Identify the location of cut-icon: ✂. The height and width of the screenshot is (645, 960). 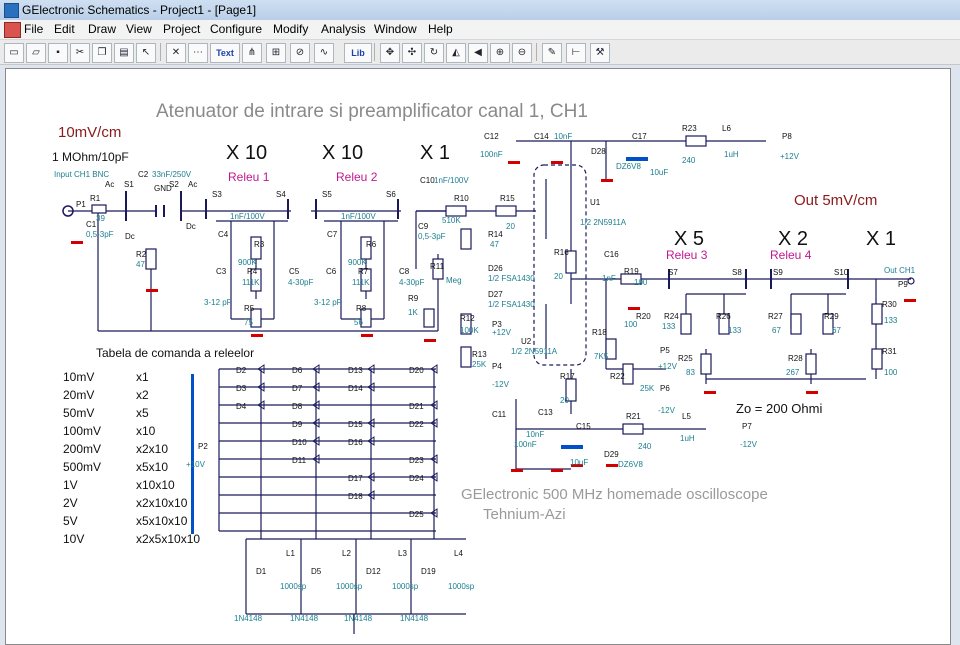
(80, 53).